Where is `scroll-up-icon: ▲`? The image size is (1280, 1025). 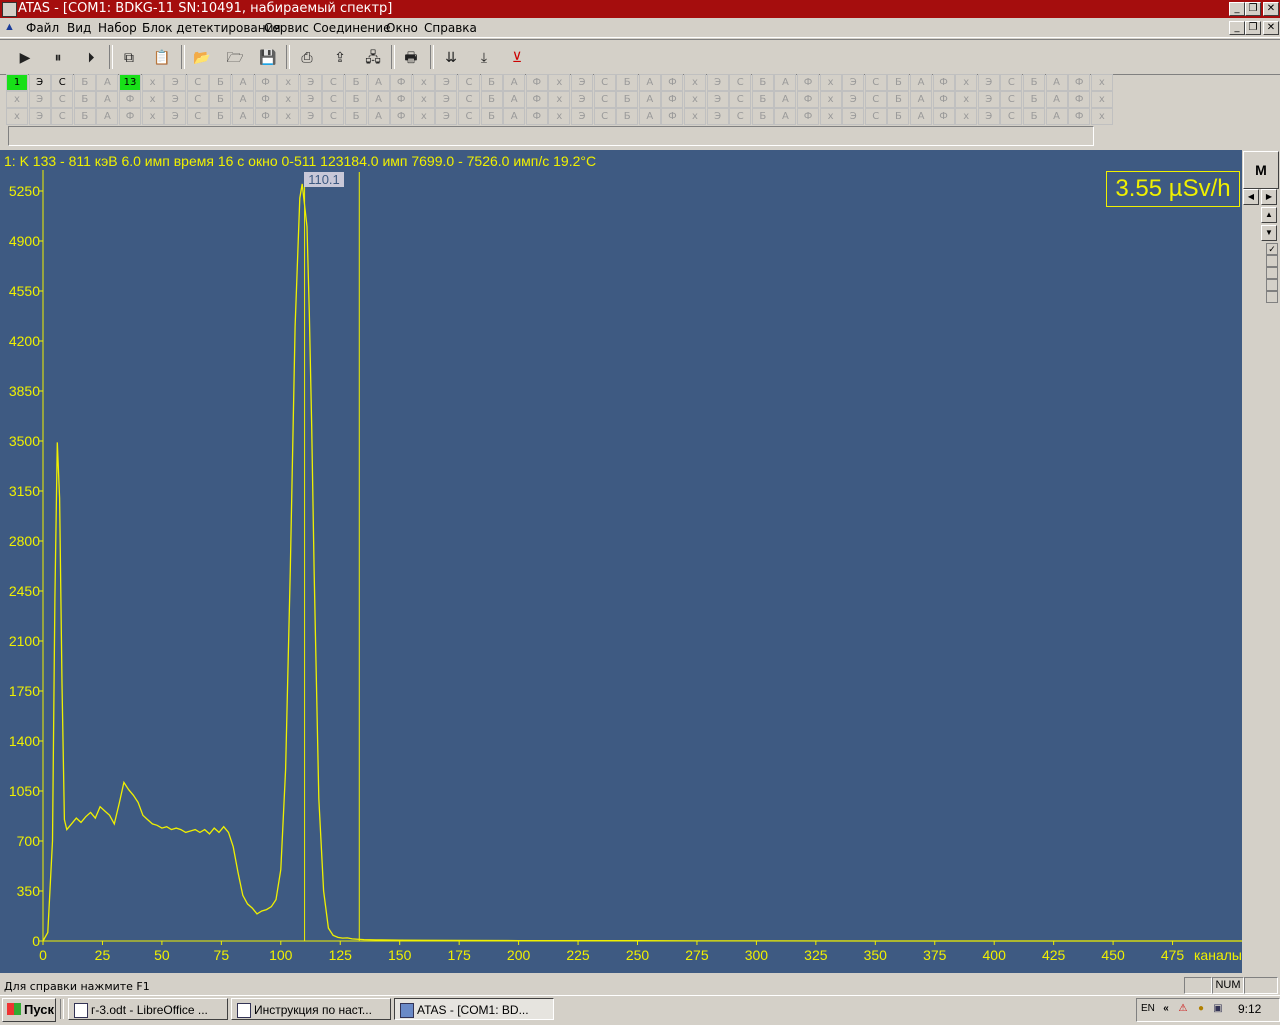 scroll-up-icon: ▲ is located at coordinates (1269, 215).